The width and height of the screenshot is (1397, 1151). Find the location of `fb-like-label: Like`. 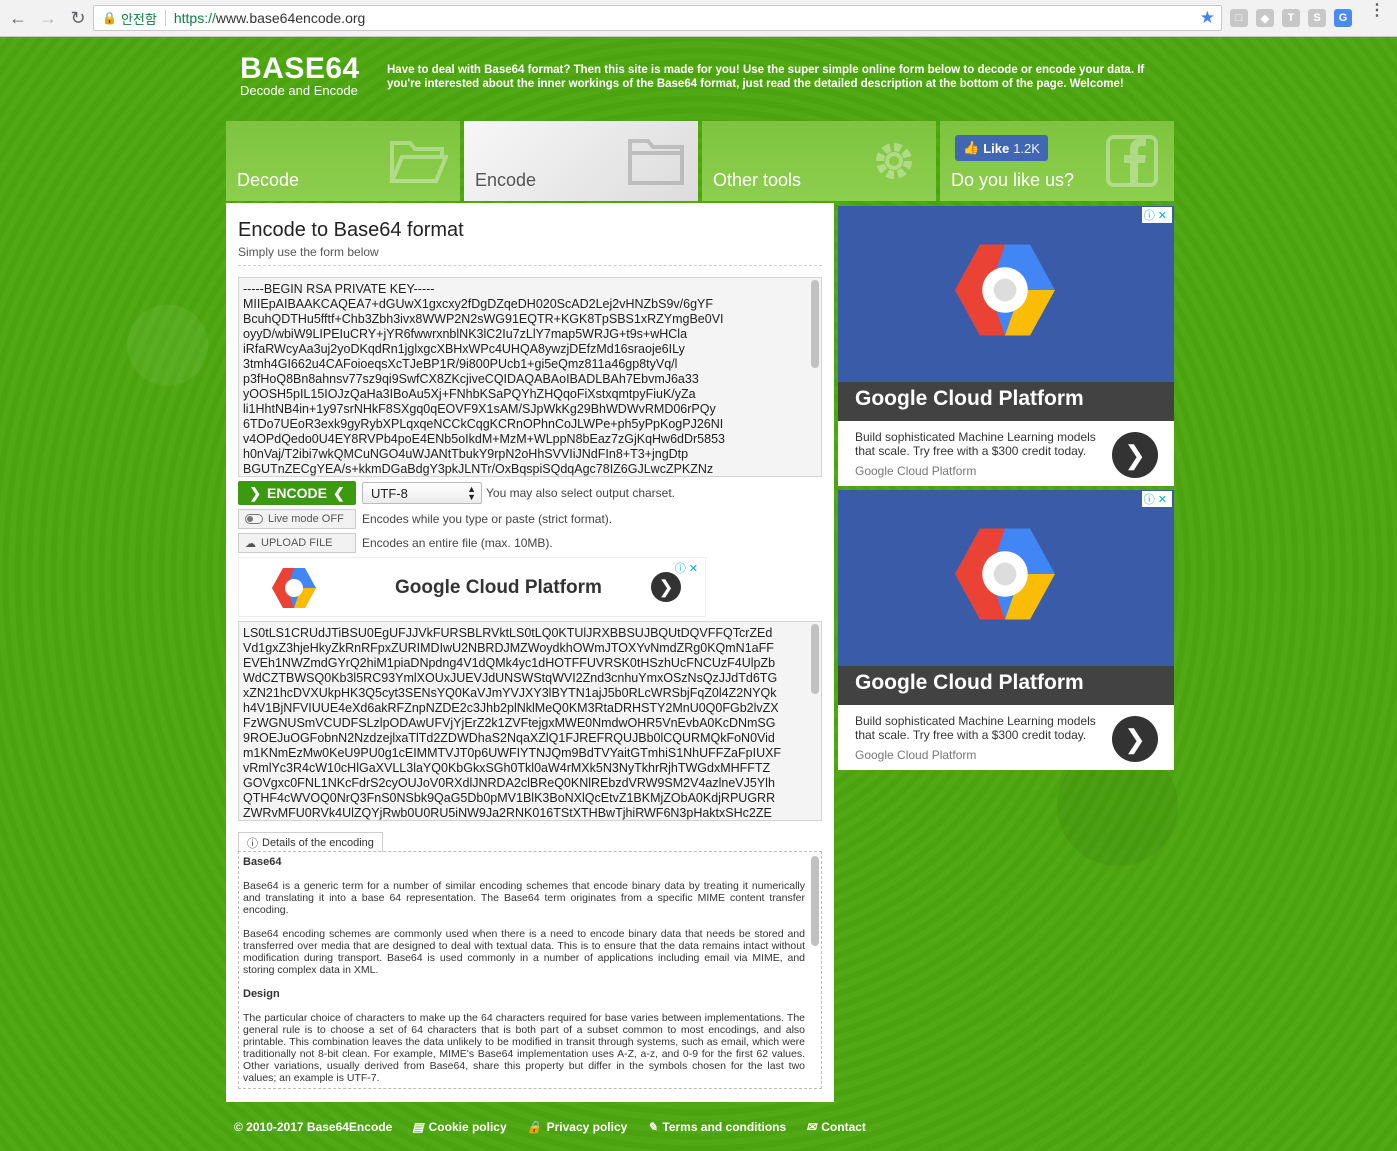

fb-like-label: Like is located at coordinates (996, 148).